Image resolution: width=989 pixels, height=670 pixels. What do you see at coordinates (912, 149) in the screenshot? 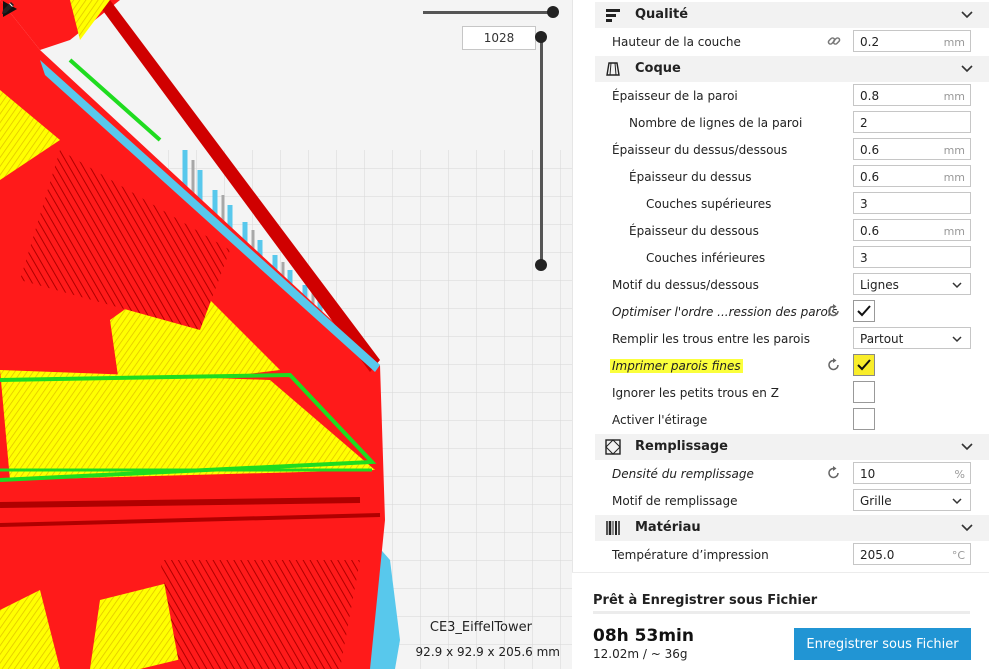
I see `top-bottom-thickness-input: 0.6 mm` at bounding box center [912, 149].